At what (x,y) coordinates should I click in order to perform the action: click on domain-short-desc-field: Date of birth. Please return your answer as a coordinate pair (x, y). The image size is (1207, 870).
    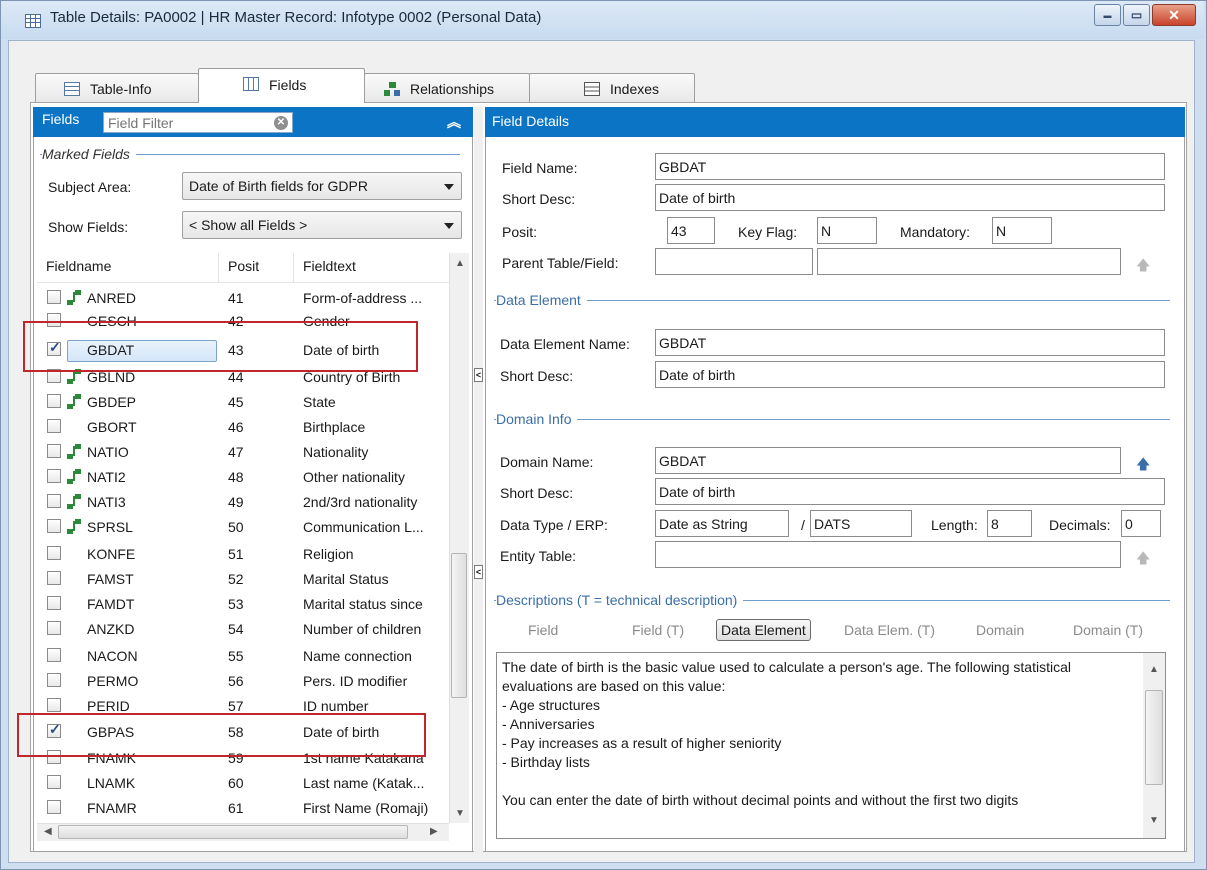
    Looking at the image, I should click on (910, 491).